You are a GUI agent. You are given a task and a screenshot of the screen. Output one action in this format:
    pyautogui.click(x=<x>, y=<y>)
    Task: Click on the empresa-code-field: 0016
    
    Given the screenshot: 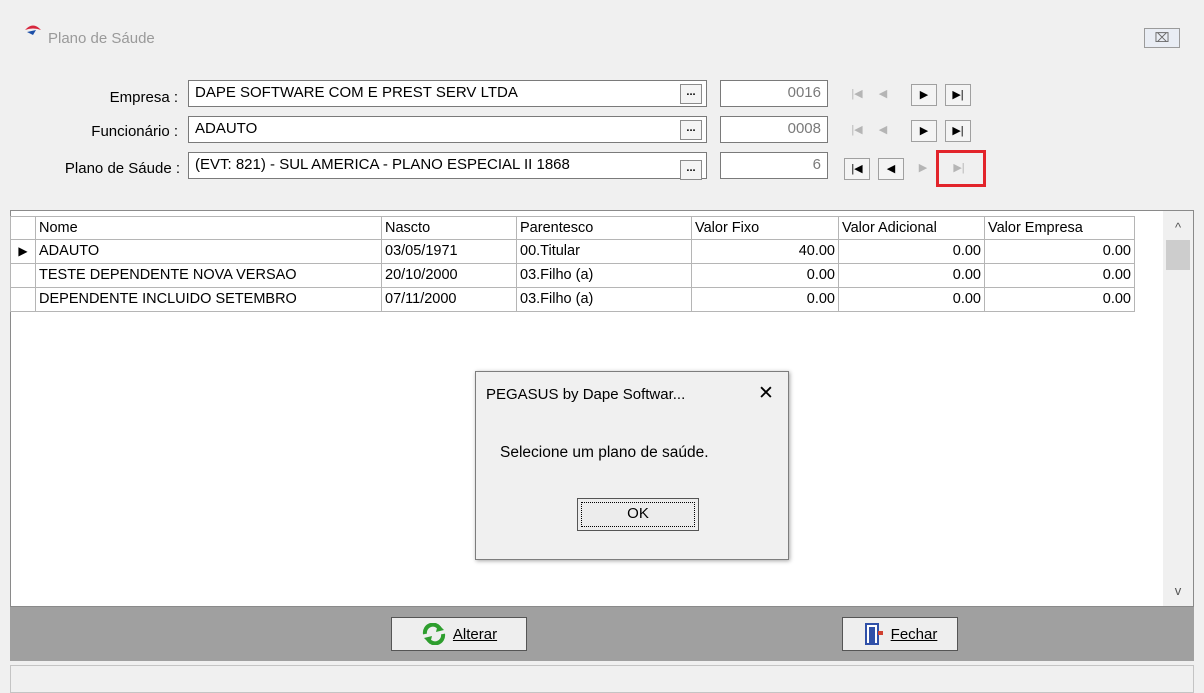 What is the action you would take?
    pyautogui.click(x=774, y=93)
    